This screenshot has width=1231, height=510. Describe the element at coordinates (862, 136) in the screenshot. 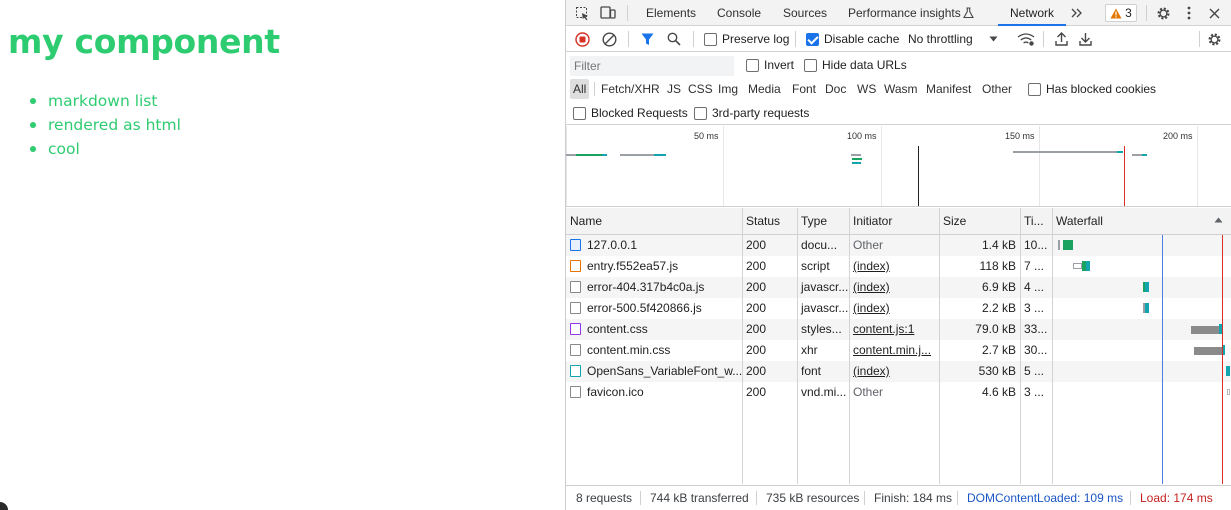

I see `timeline-tick-label: 100 ms` at that location.